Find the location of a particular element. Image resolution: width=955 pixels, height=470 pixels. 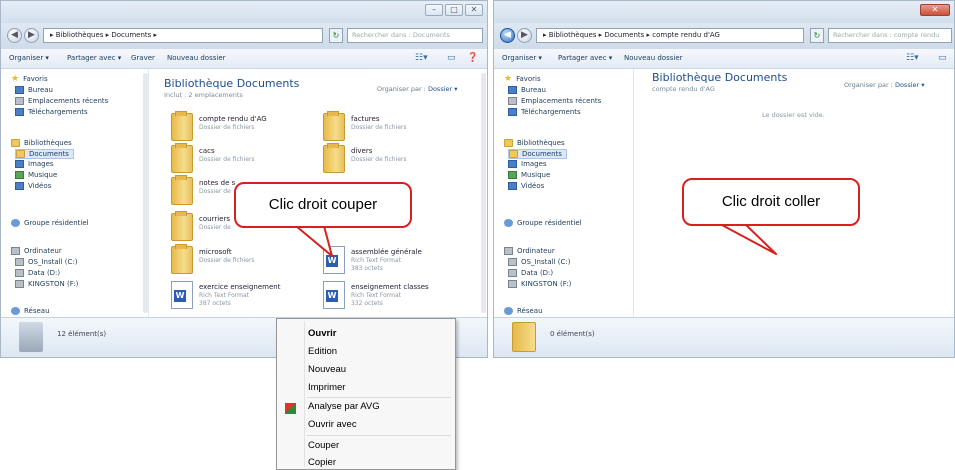

menu-item-open: Ouvrir is located at coordinates (322, 333).